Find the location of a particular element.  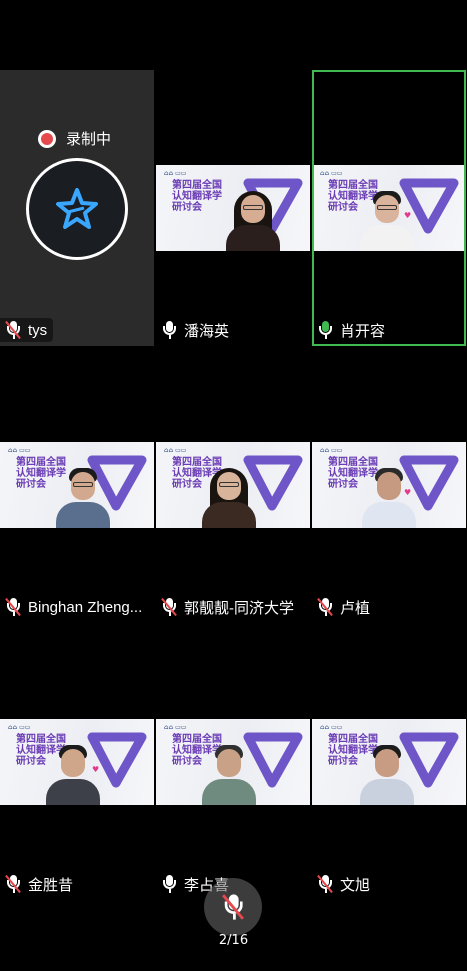

participant-tile: ⌂⌂ ▭▭ 第四届全国 认知翻译学 研讨会 李占喜 is located at coordinates (233, 762).